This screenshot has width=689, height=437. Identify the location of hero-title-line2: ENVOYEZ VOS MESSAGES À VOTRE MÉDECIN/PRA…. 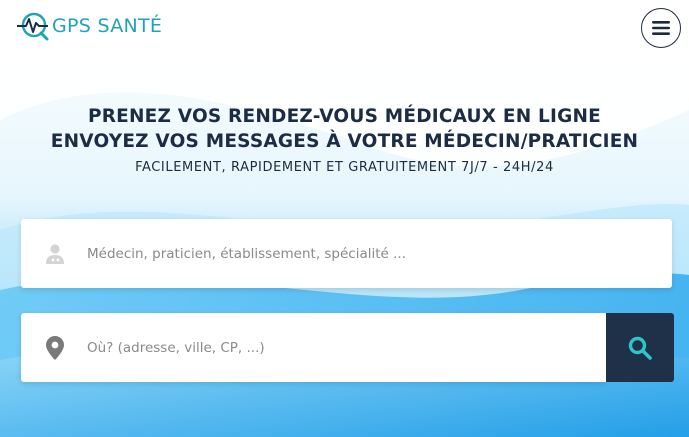
(344, 141).